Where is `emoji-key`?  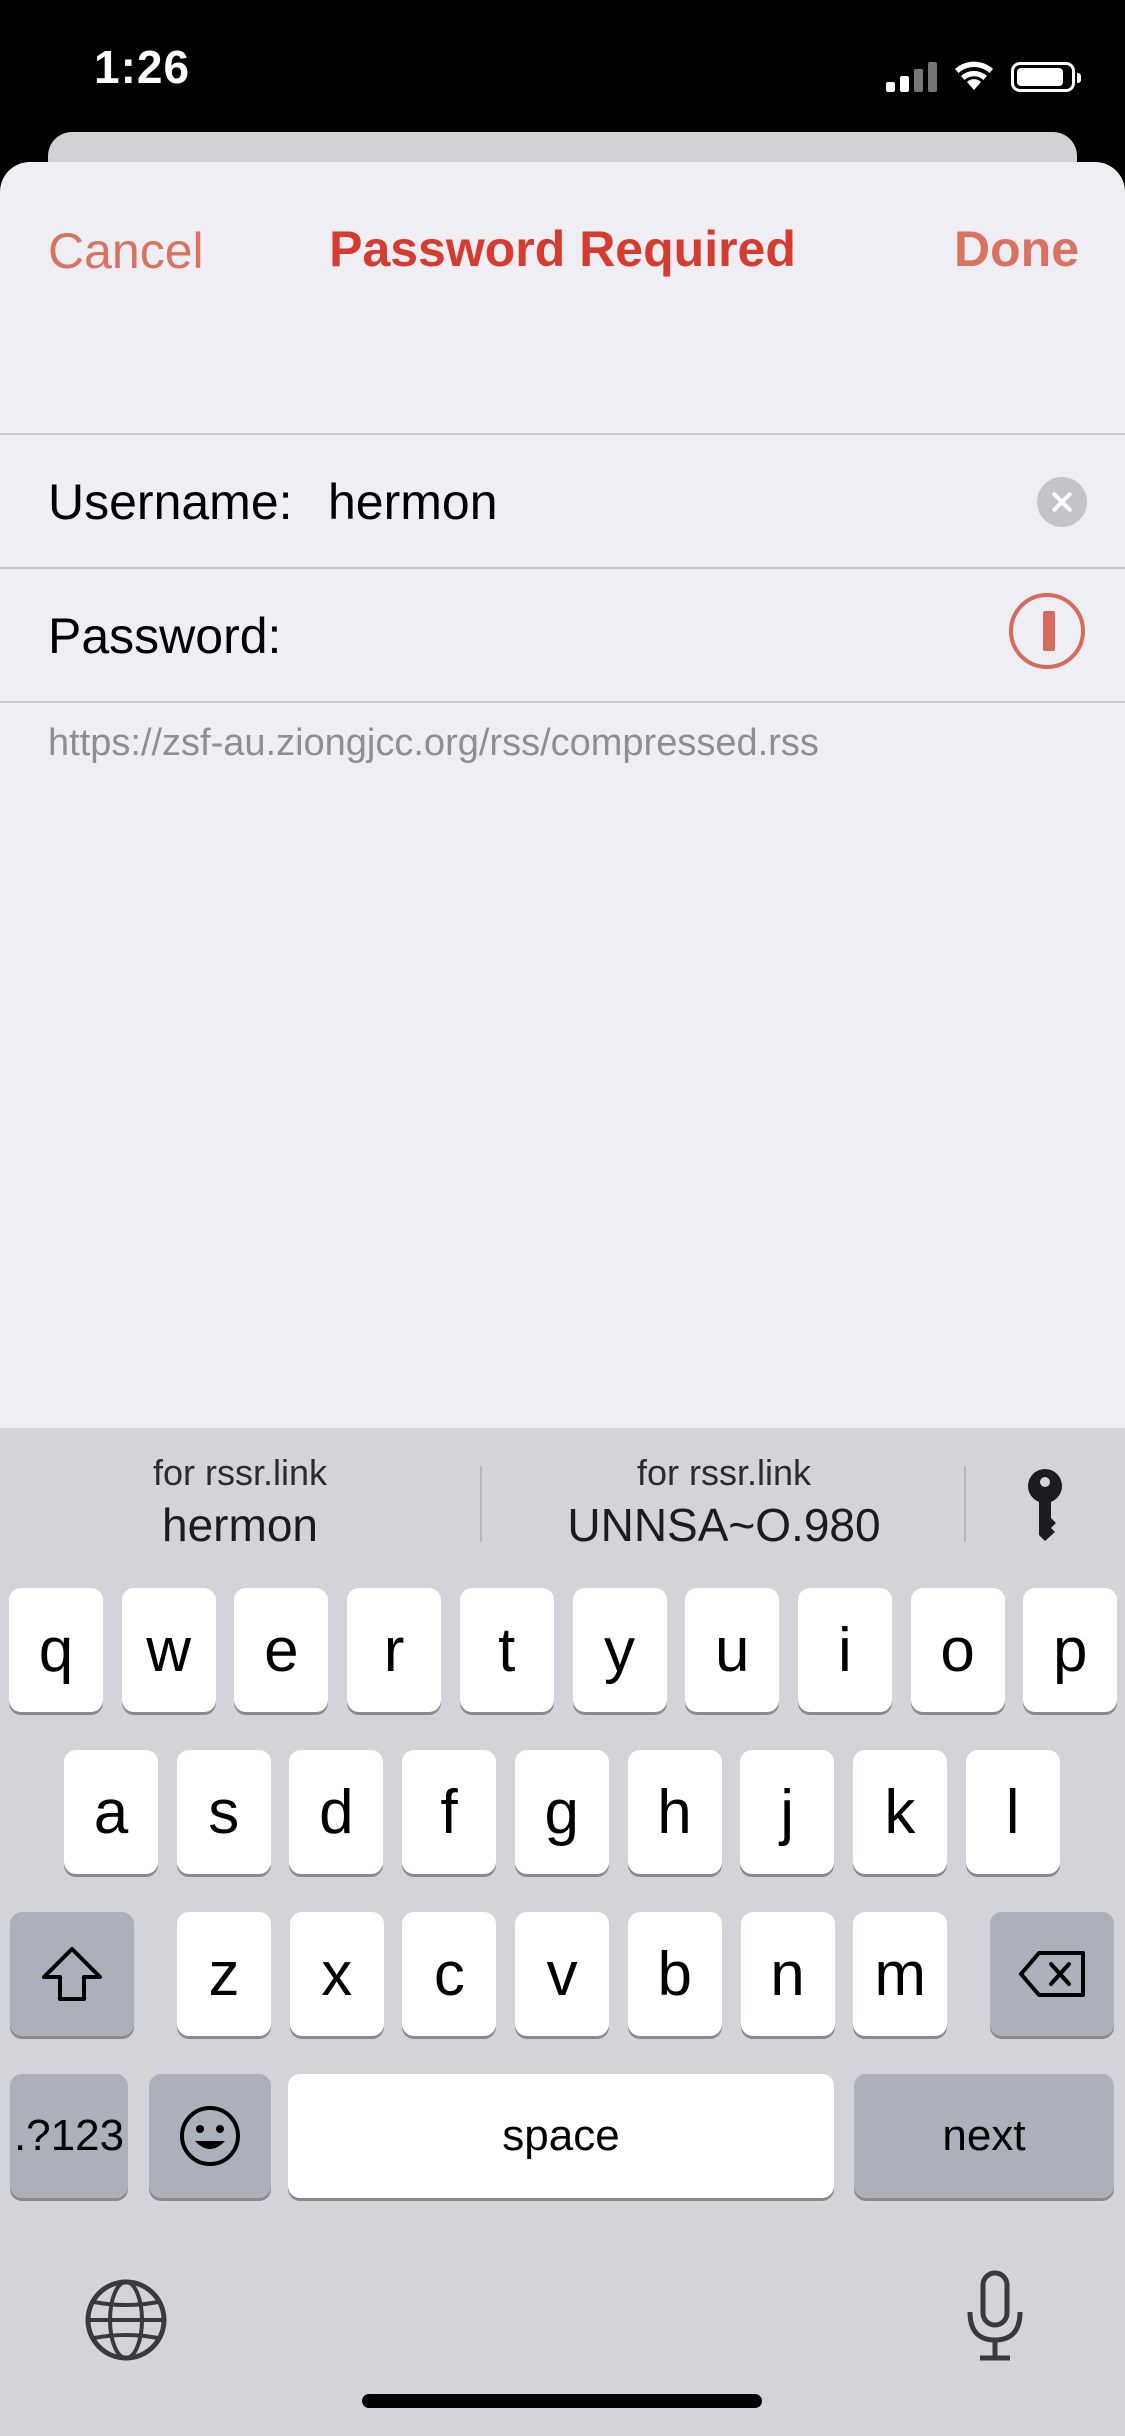
emoji-key is located at coordinates (210, 2136).